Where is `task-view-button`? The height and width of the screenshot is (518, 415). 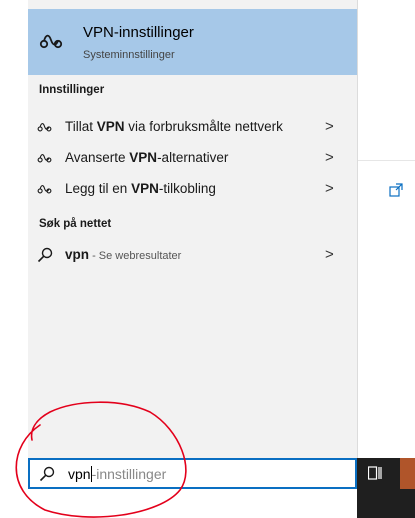 task-view-button is located at coordinates (375, 473).